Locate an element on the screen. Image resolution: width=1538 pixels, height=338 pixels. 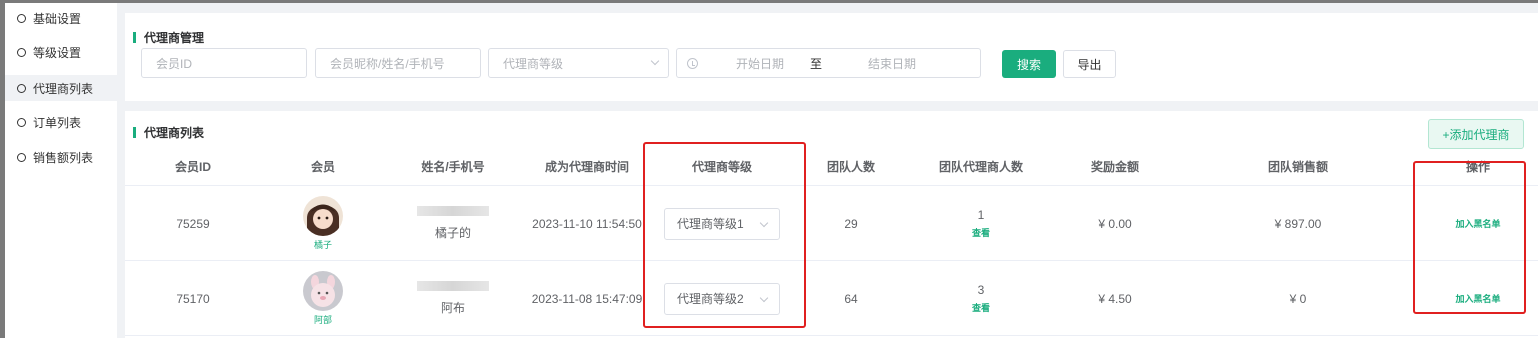
member-nickname: 阿部 is located at coordinates (322, 320).